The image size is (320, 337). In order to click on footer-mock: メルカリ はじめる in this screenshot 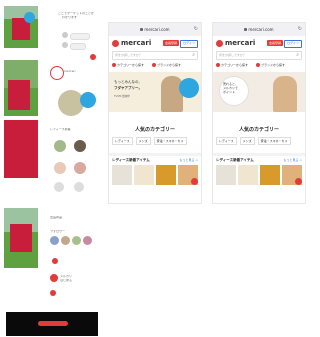, I will do `click(75, 294)`.